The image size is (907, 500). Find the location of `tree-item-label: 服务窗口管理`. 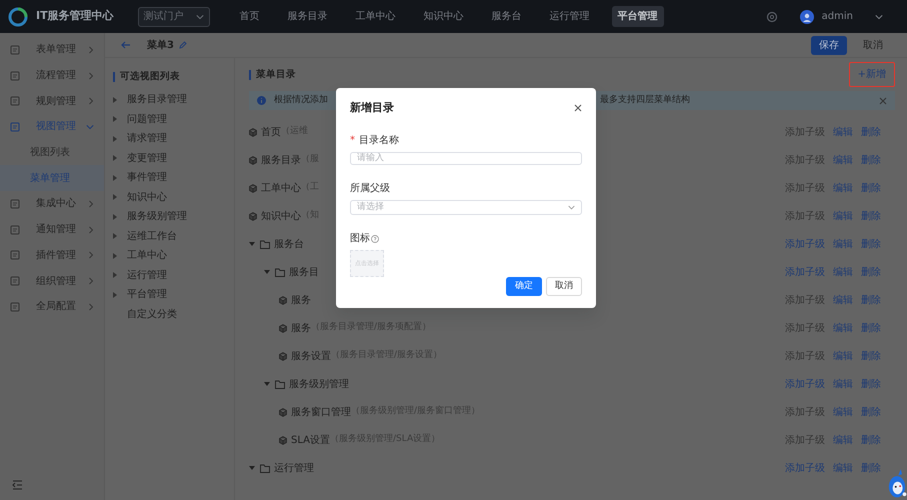

tree-item-label: 服务窗口管理 is located at coordinates (321, 412).